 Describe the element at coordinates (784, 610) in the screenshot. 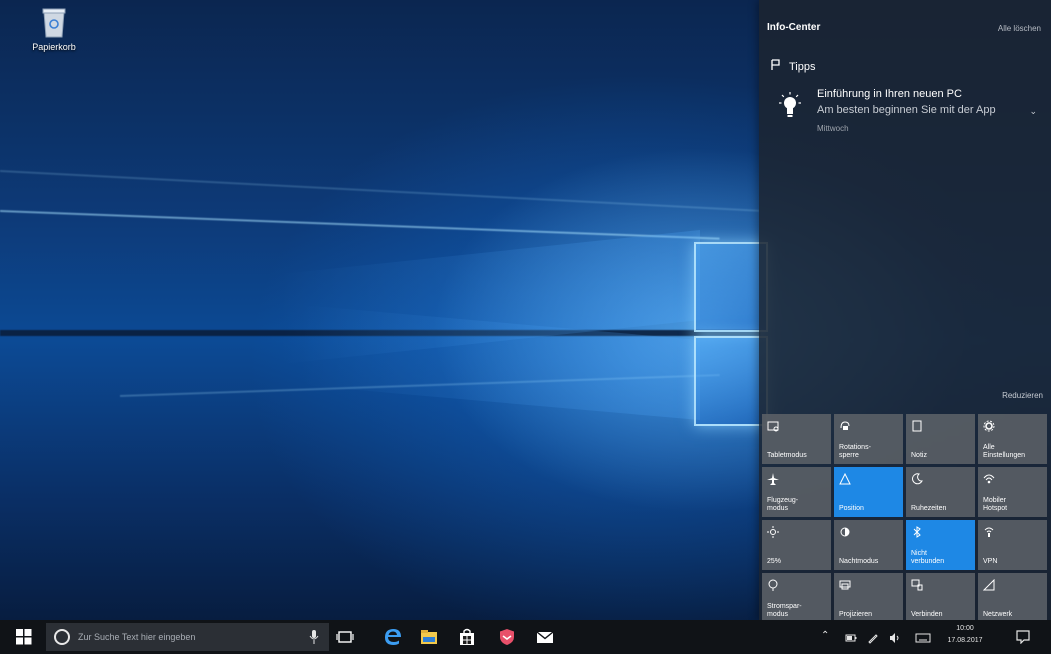

I see `quick-action-label: Stromspar- modus` at that location.